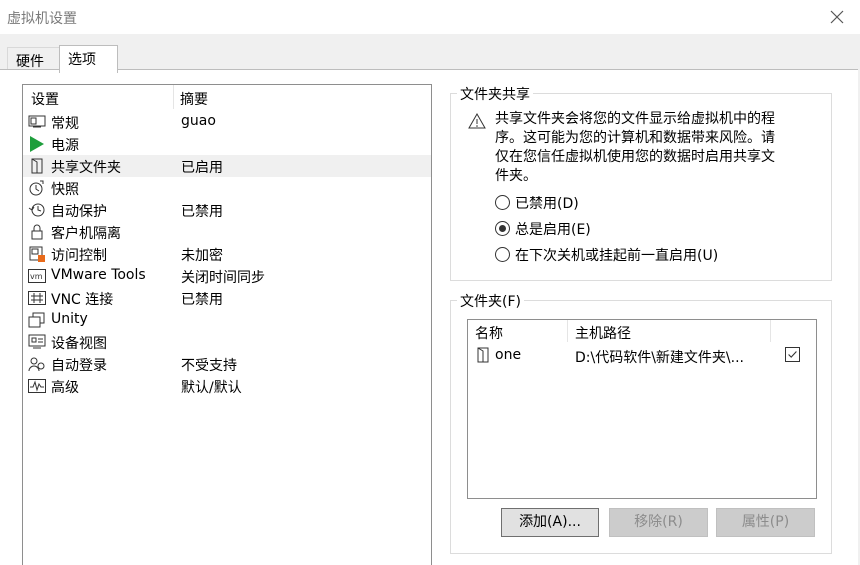 The image size is (860, 565). What do you see at coordinates (86, 168) in the screenshot?
I see `settings-item-name: 共享文件夹` at bounding box center [86, 168].